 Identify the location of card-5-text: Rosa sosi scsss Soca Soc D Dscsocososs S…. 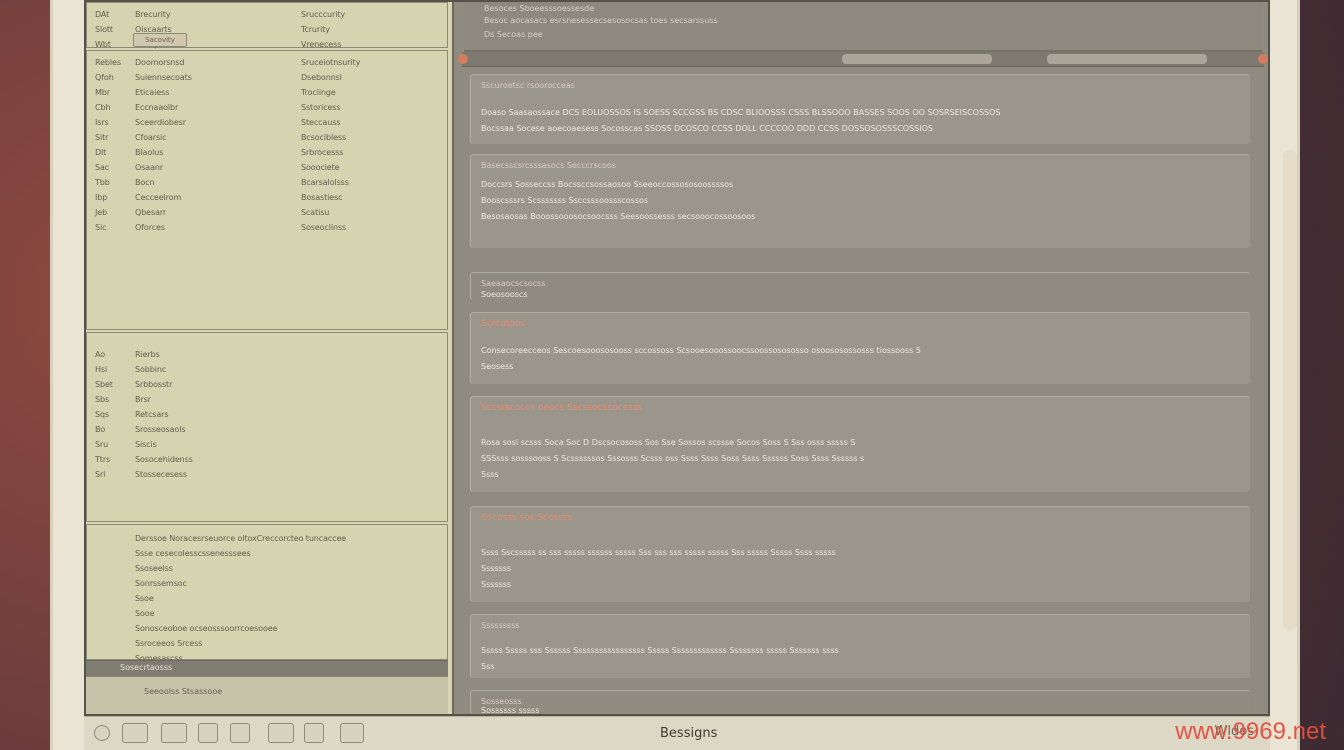
(673, 458).